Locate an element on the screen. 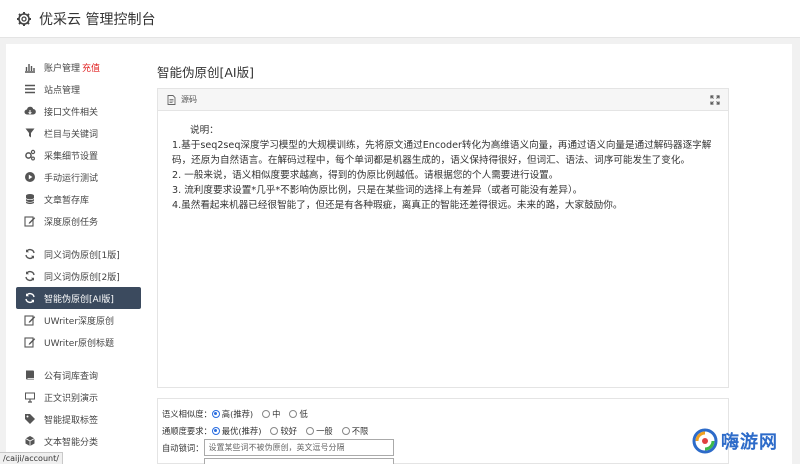 This screenshot has width=800, height=464. lock-words-input is located at coordinates (298, 447).